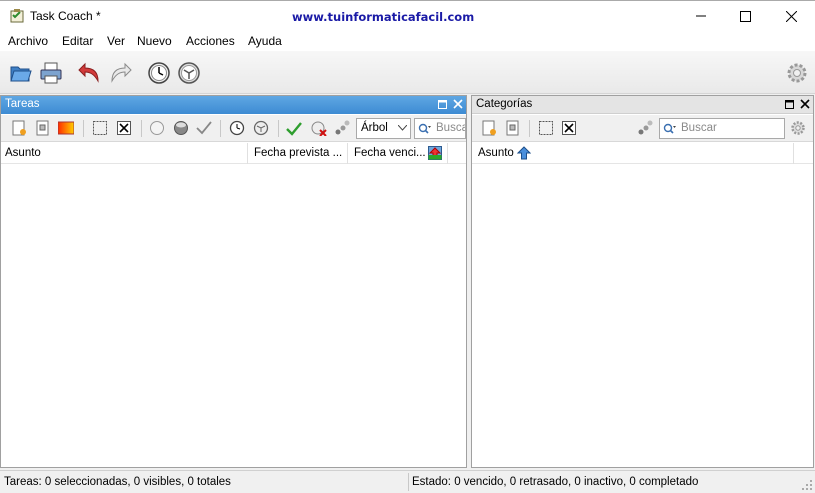 The width and height of the screenshot is (815, 493). Describe the element at coordinates (807, 485) in the screenshot. I see `resize-grip-icon` at that location.